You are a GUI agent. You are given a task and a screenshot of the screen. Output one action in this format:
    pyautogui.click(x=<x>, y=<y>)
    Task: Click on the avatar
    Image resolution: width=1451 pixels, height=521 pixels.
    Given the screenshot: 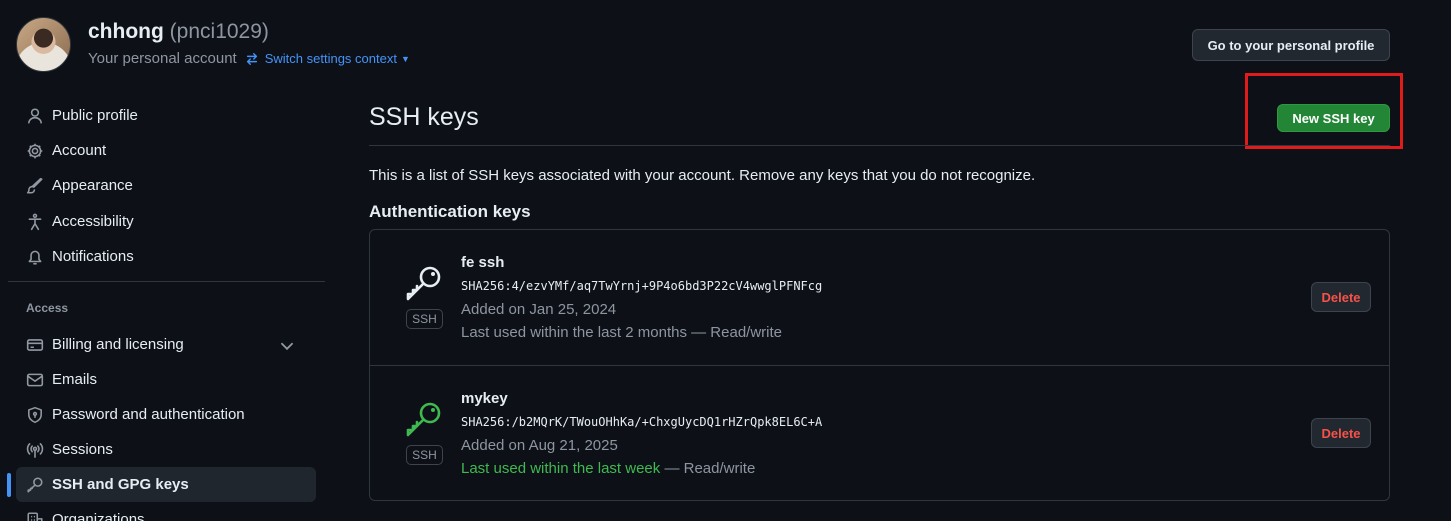 What is the action you would take?
    pyautogui.click(x=43, y=44)
    